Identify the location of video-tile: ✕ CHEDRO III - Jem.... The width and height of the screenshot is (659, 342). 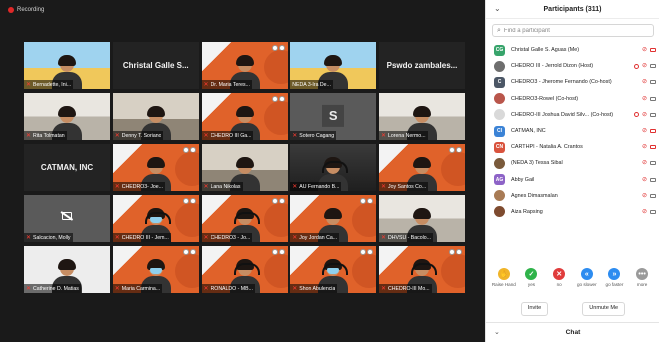
(155, 218).